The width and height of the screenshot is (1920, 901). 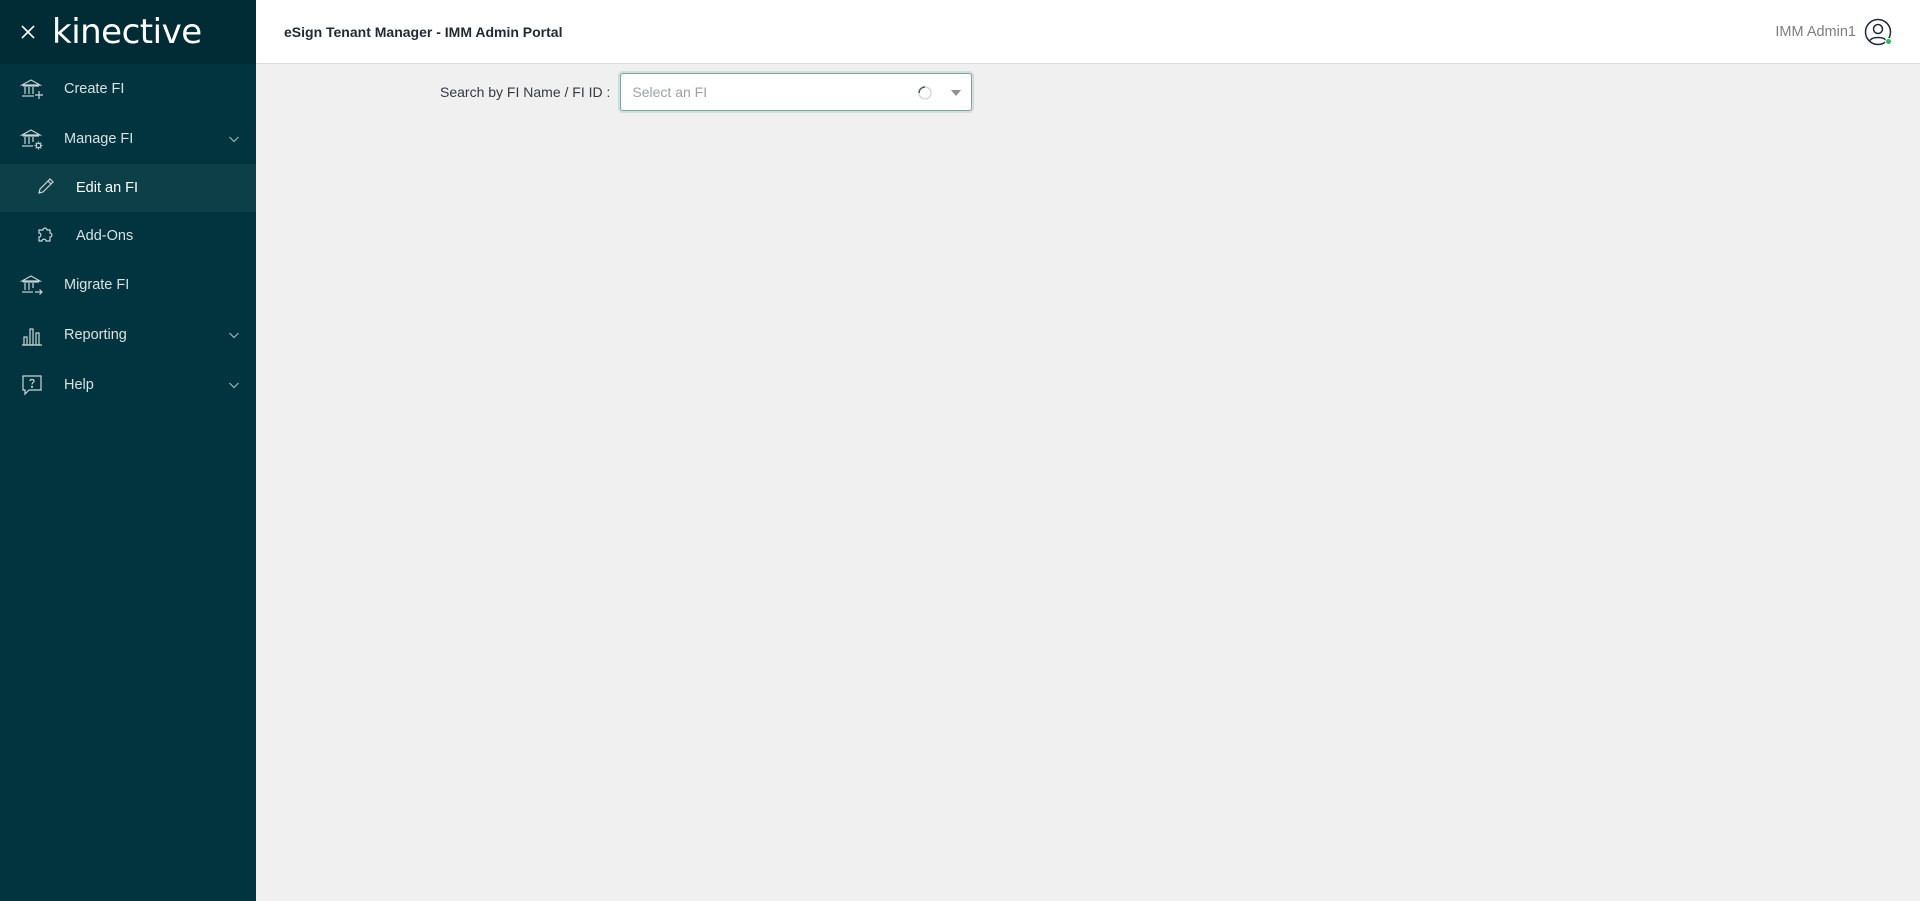 I want to click on dropdown-caret-icon, so click(x=956, y=93).